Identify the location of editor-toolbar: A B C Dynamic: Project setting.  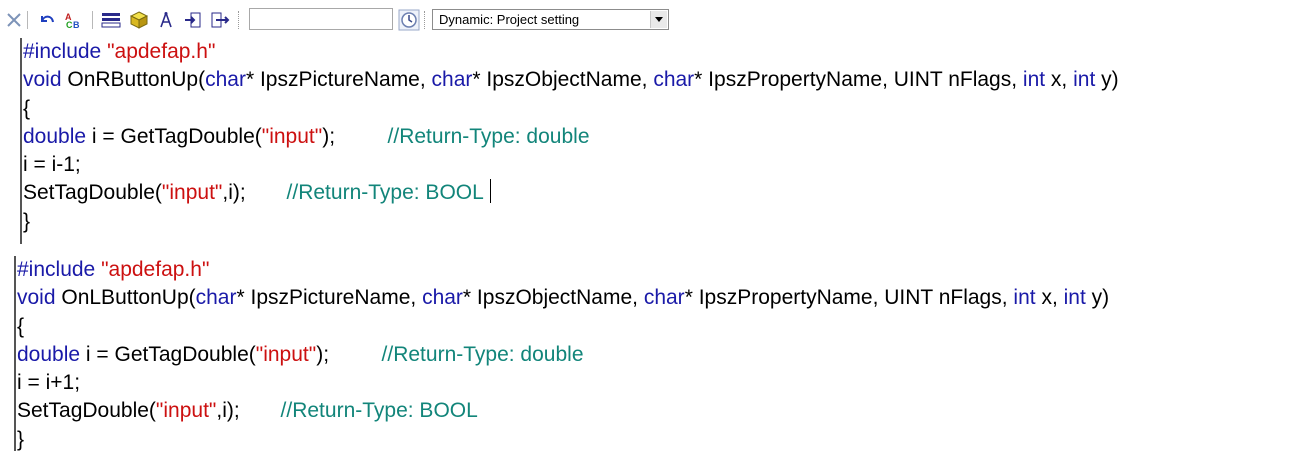
(651, 19).